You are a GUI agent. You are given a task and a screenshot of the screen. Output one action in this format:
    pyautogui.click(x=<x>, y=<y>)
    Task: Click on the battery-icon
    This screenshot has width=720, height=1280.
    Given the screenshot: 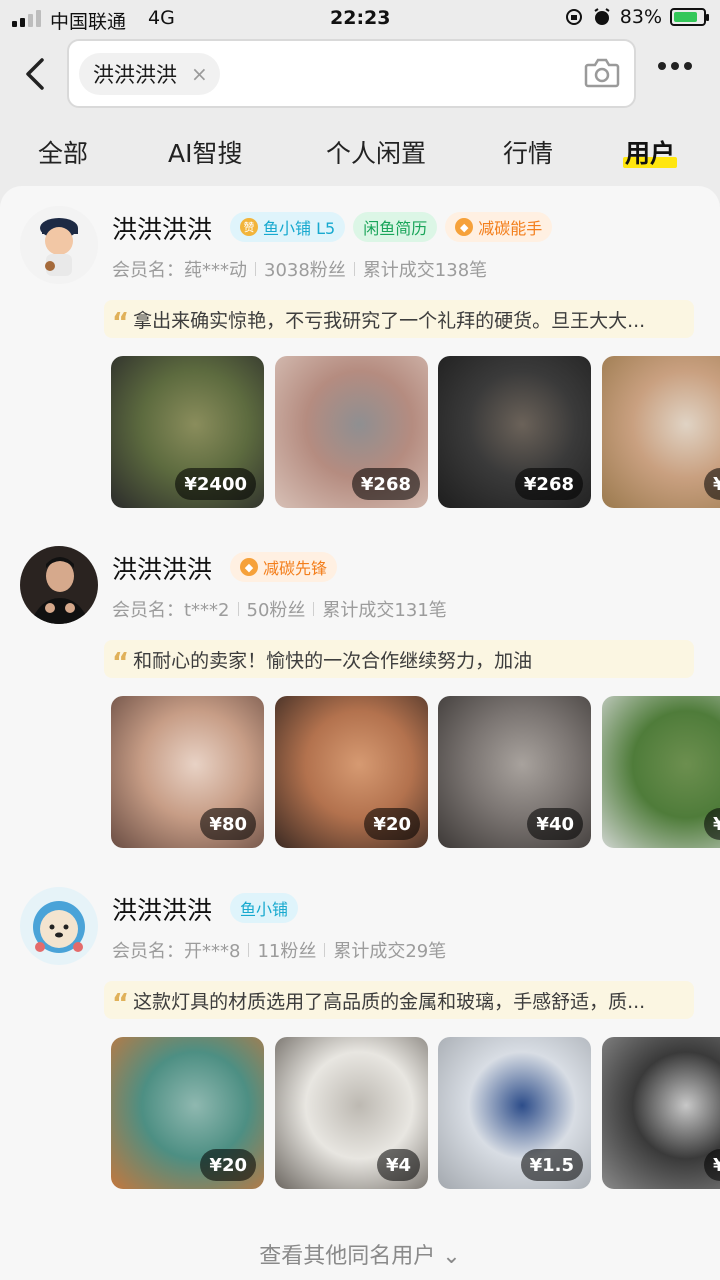 What is the action you would take?
    pyautogui.click(x=689, y=17)
    